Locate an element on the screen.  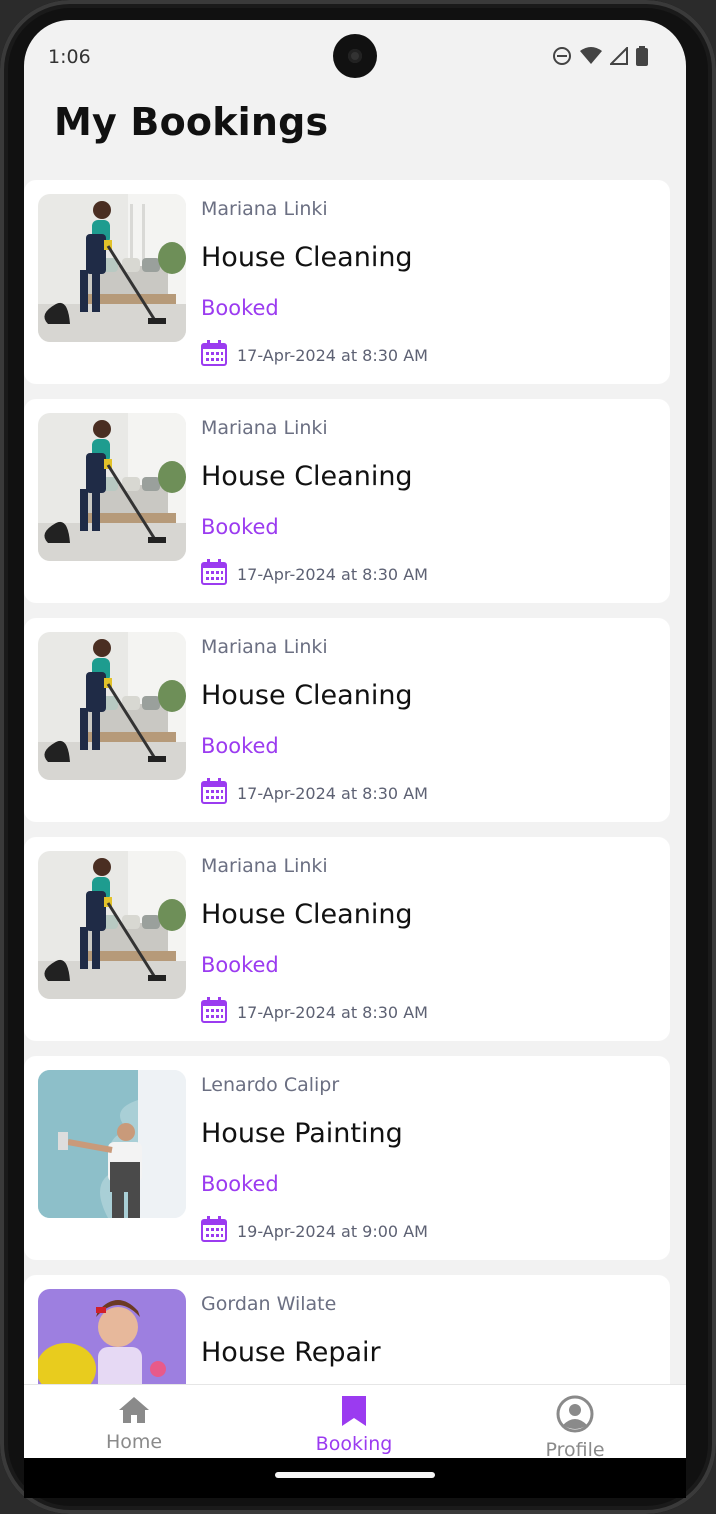
profile-icon is located at coordinates (575, 1416).